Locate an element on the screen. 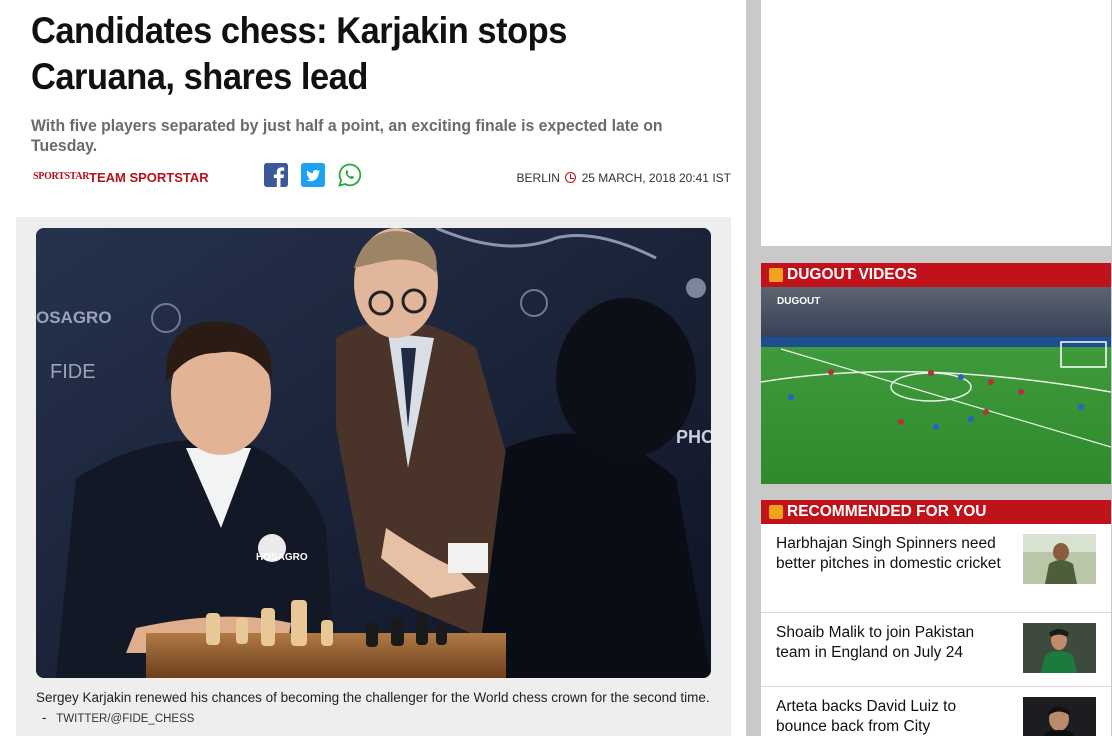 The width and height of the screenshot is (1112, 736). dugout-watermark: DUGOUT is located at coordinates (798, 301).